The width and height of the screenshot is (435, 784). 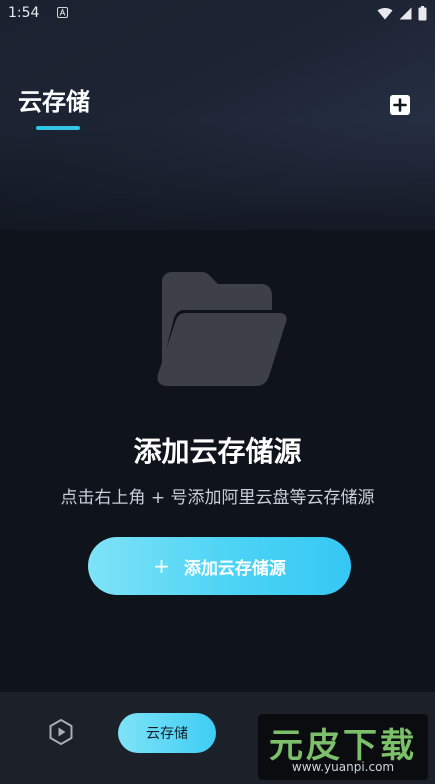 I want to click on tab-cloud-storage: 云存储, so click(x=167, y=733).